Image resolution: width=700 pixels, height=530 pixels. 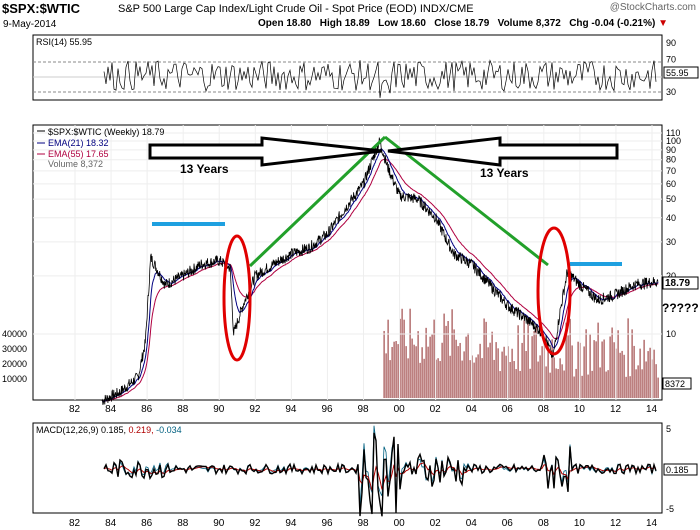 I want to click on volume-value-label: 8372, so click(x=675, y=384).